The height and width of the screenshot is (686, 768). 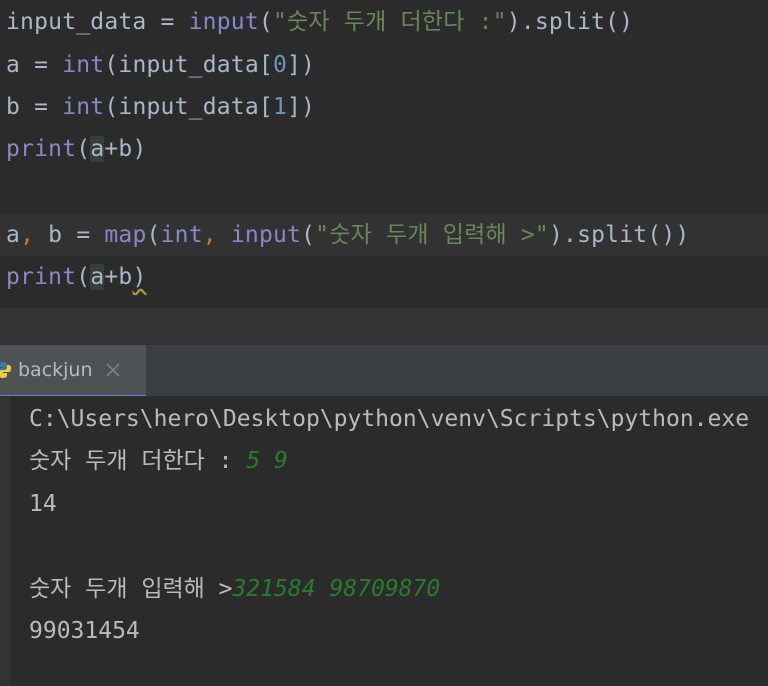 I want to click on code-token: a =, so click(x=34, y=65).